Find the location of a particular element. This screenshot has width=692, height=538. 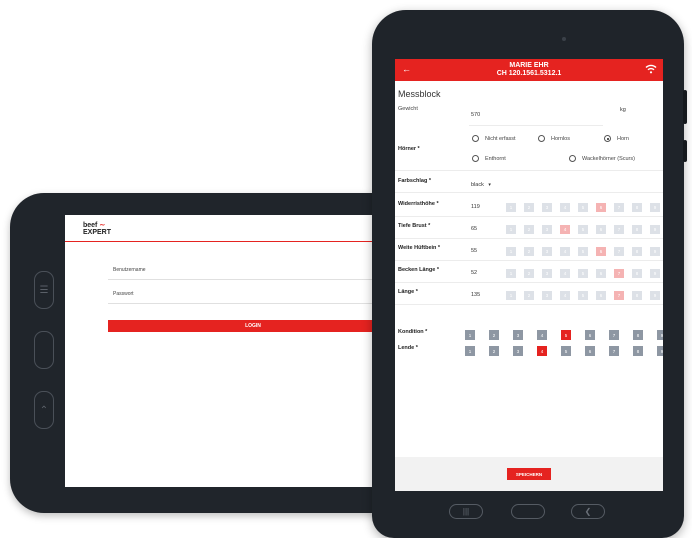

password-label: Passwort is located at coordinates (123, 294).